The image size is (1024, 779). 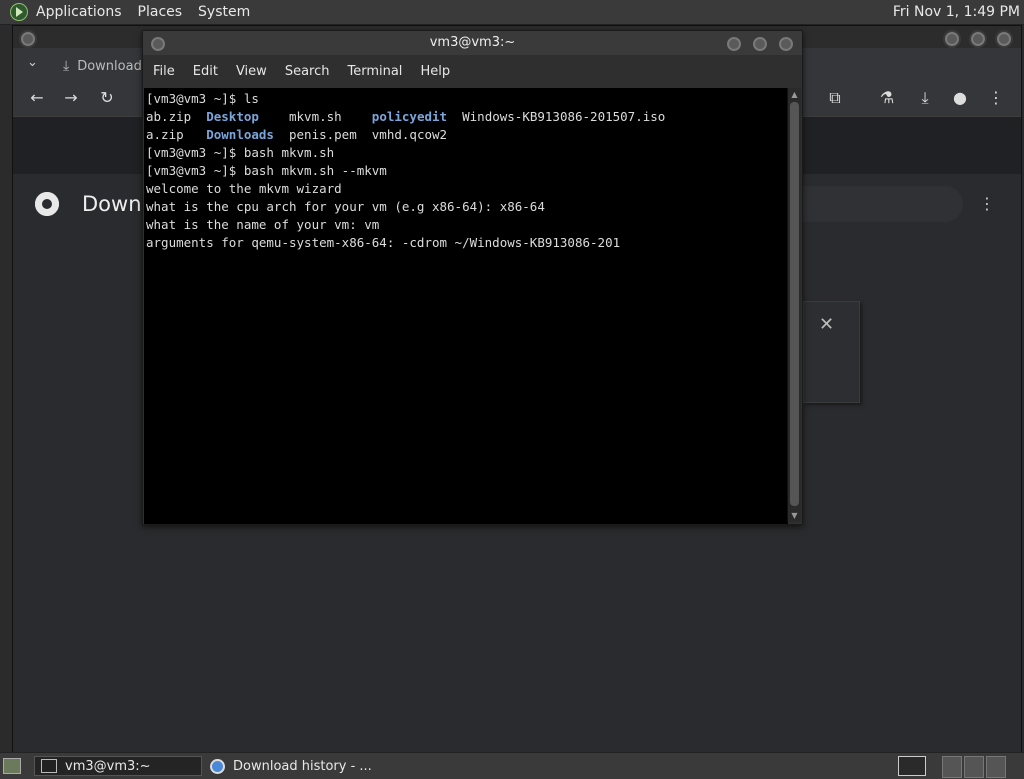 What do you see at coordinates (835, 98) in the screenshot?
I see `extensions-puzzle-icon: ⧉` at bounding box center [835, 98].